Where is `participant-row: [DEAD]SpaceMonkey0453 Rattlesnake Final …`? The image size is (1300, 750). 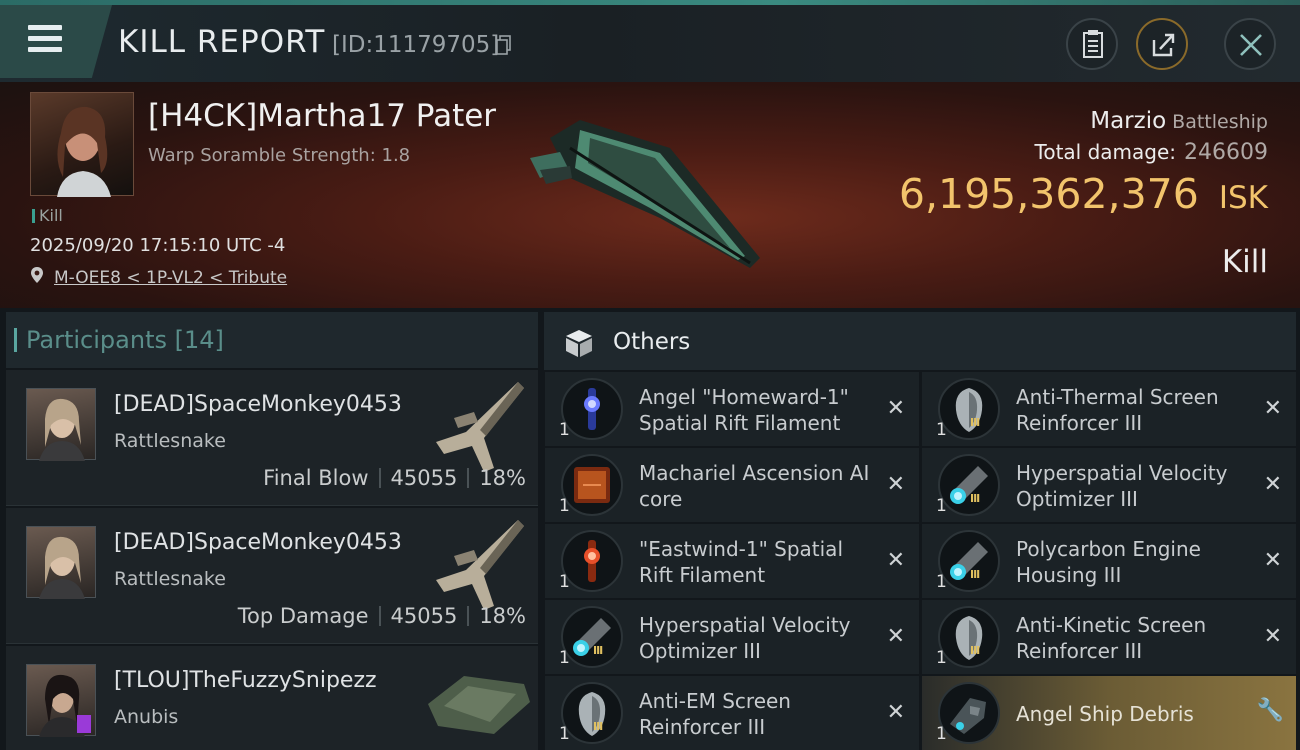
participant-row: [DEAD]SpaceMonkey0453 Rattlesnake Final … is located at coordinates (272, 438).